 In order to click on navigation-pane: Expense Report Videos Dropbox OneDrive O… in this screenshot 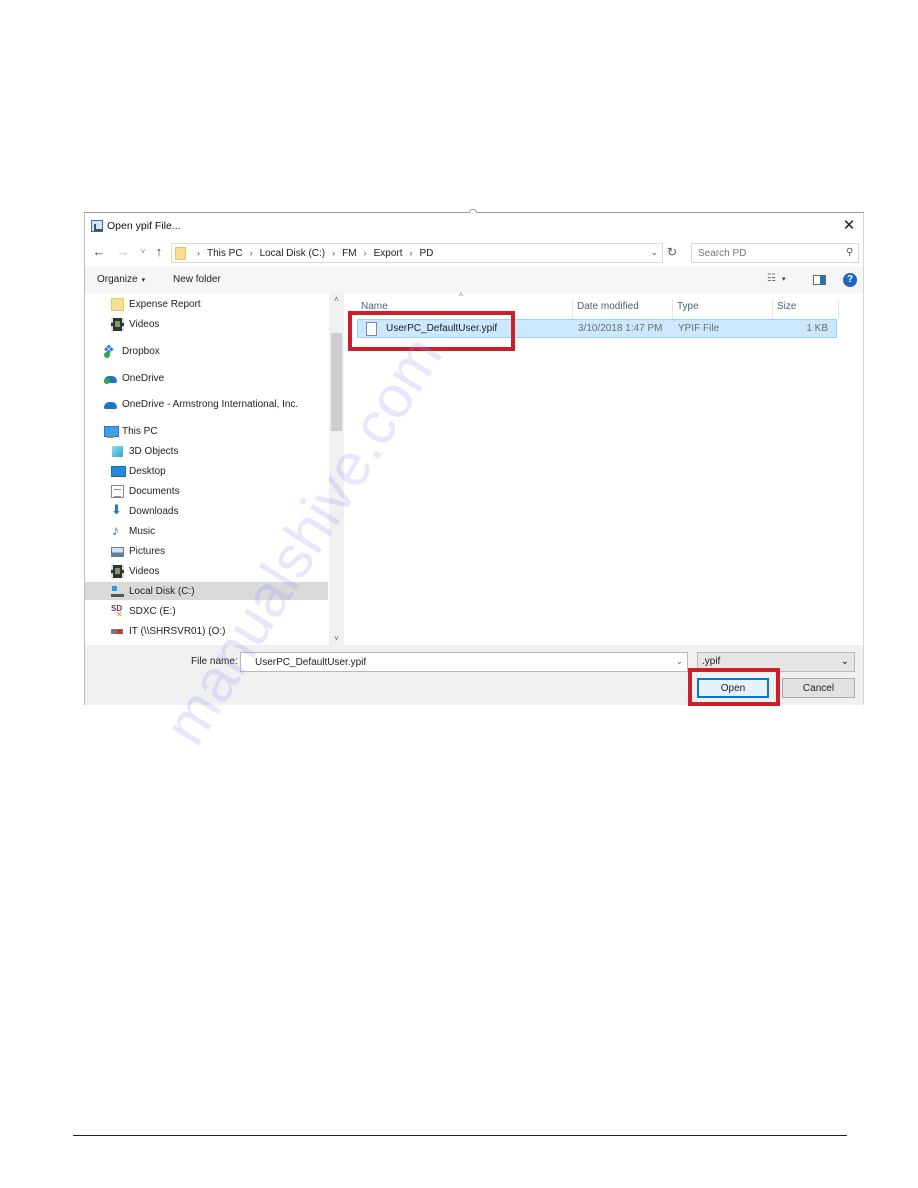, I will do `click(215, 469)`.